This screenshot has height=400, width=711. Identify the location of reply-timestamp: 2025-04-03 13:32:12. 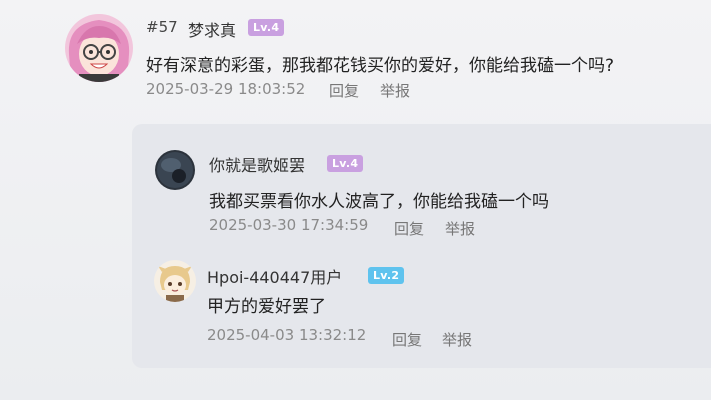
(287, 335).